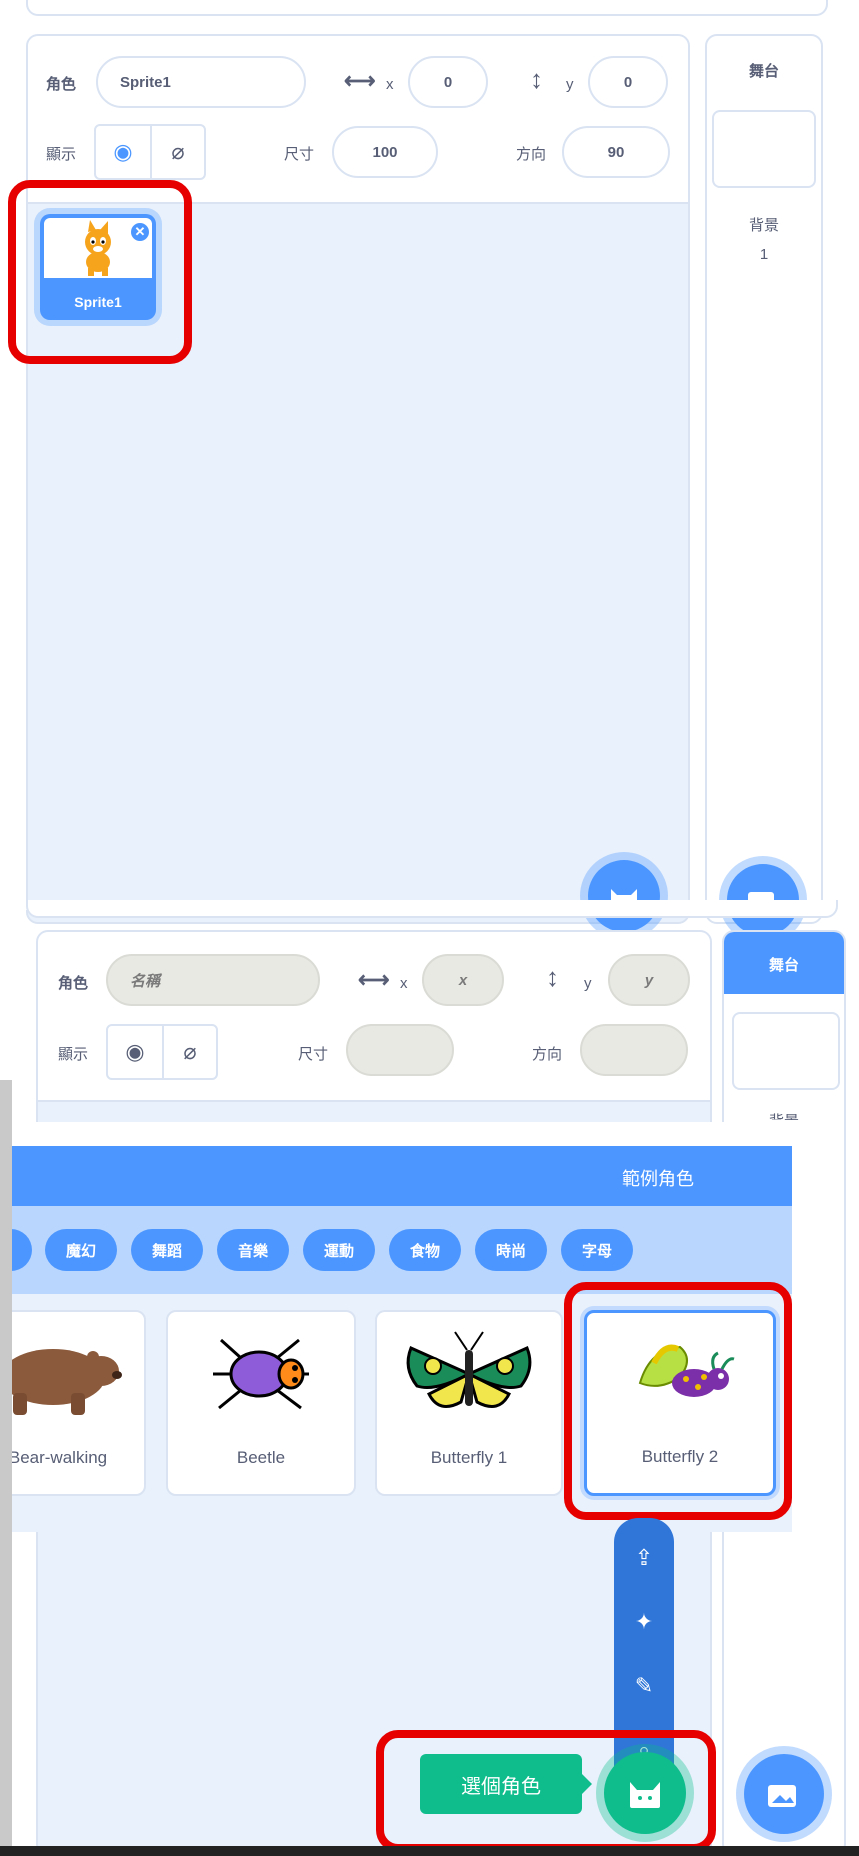  Describe the element at coordinates (61, 154) in the screenshot. I see `show-label: 顯示` at that location.